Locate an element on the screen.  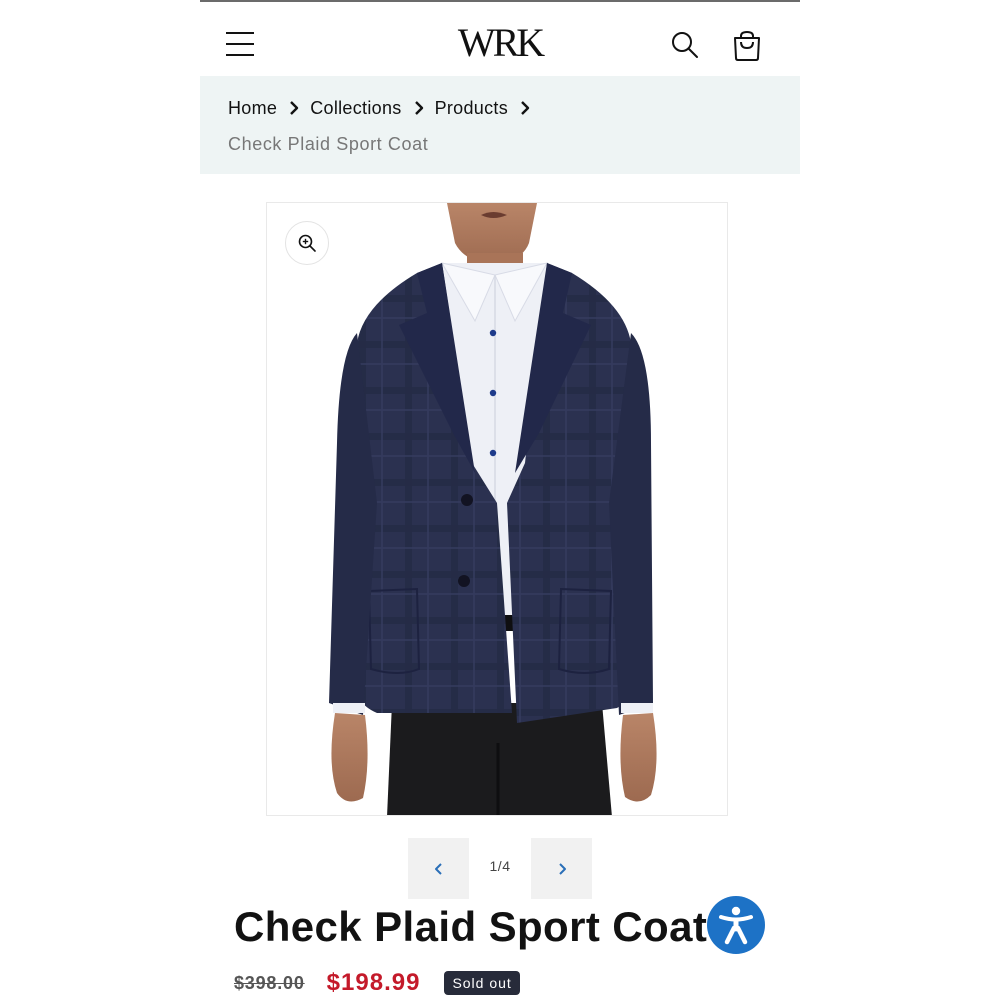
slider-prev-button is located at coordinates (438, 868).